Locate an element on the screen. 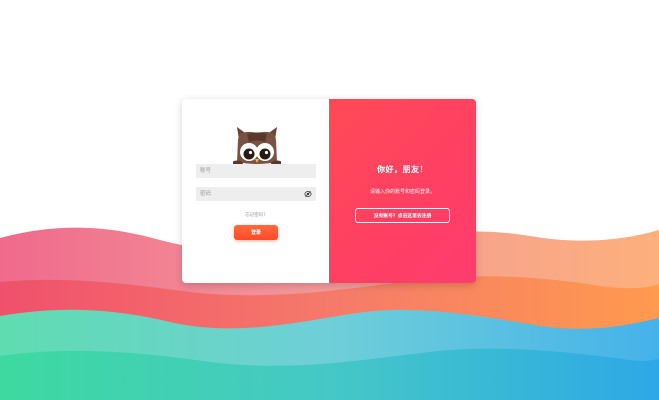 The width and height of the screenshot is (659, 400). welcome-greeting: 你好，朋友！ is located at coordinates (402, 169).